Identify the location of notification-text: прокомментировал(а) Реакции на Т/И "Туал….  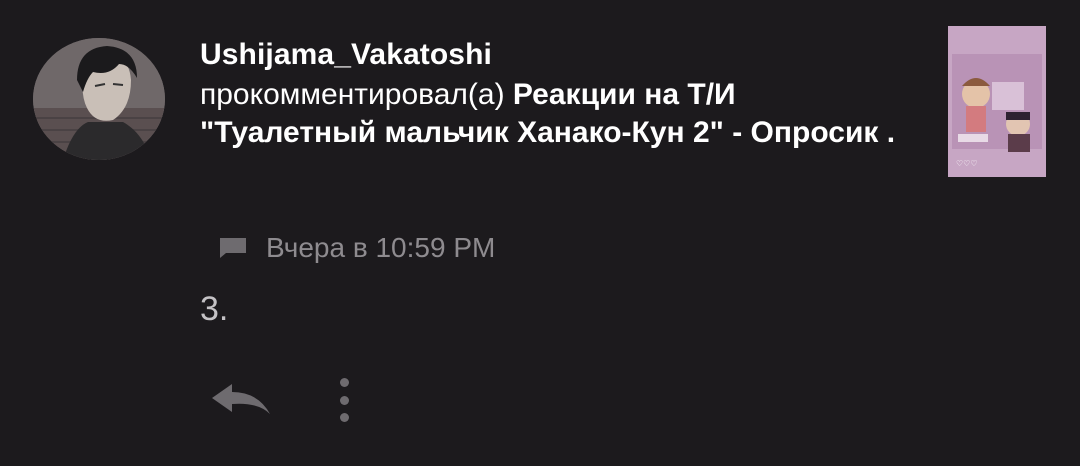
(560, 114).